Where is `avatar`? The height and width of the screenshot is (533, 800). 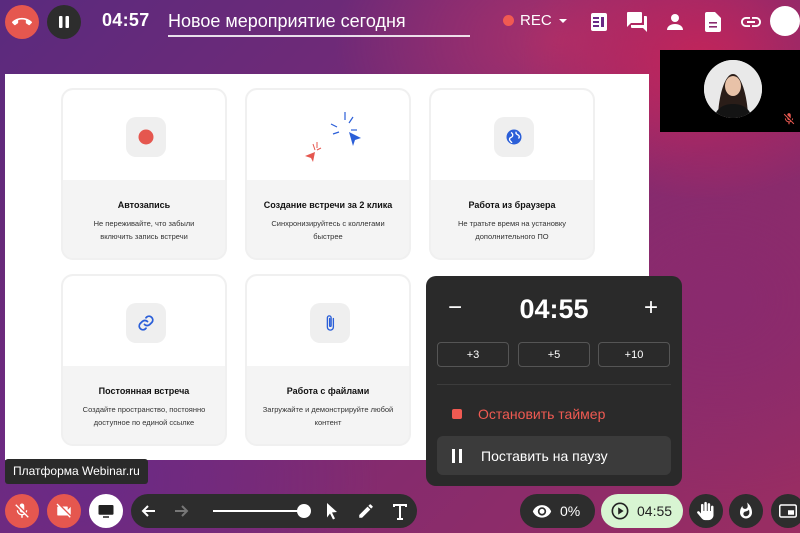 avatar is located at coordinates (733, 89).